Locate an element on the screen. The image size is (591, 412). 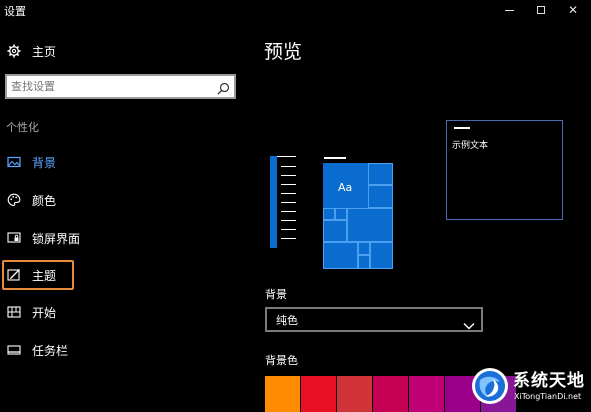
chevron-down-icon is located at coordinates (469, 324).